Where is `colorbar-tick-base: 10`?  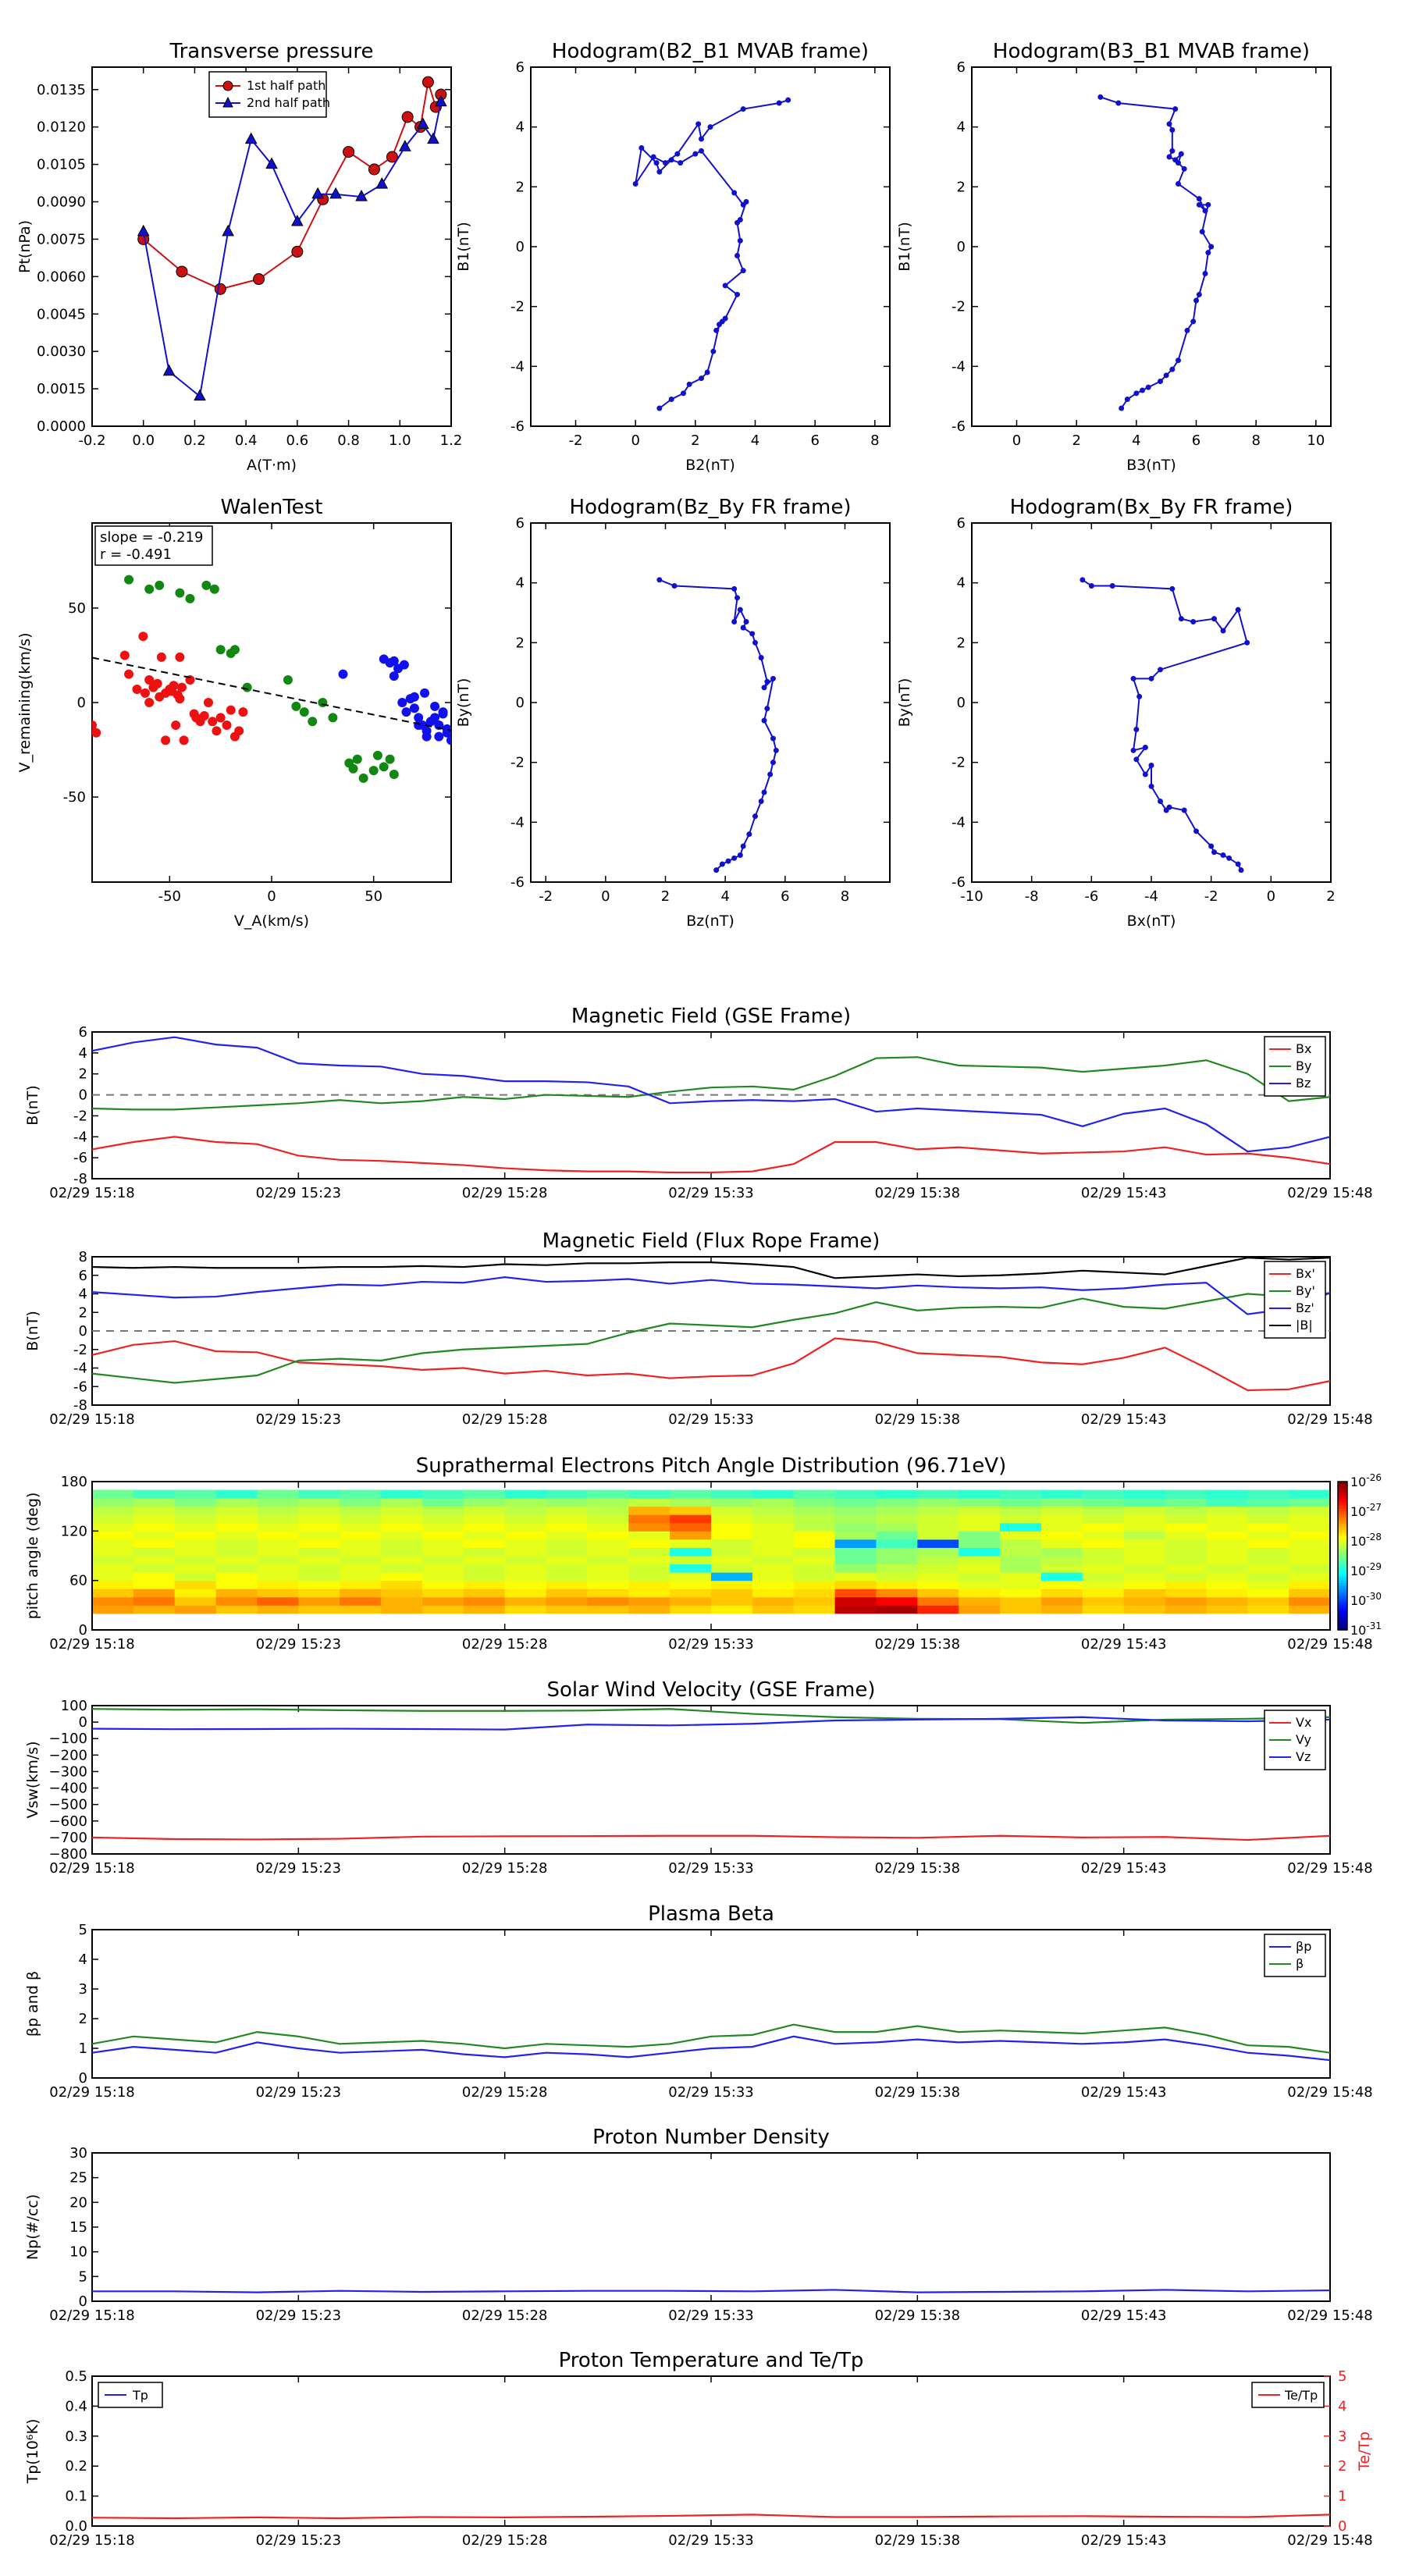 colorbar-tick-base: 10 is located at coordinates (1358, 1630).